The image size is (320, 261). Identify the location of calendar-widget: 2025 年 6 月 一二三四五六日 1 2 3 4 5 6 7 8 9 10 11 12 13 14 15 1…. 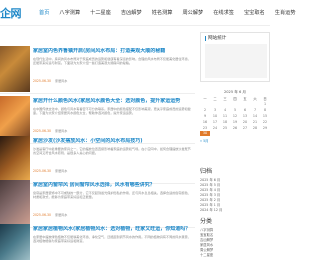
(235, 116).